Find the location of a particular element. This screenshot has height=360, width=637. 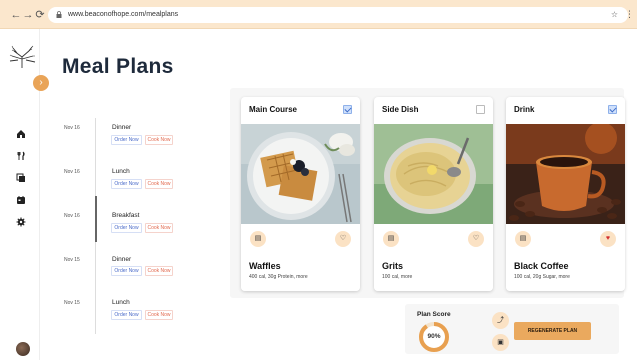

user-avatar is located at coordinates (23, 349).